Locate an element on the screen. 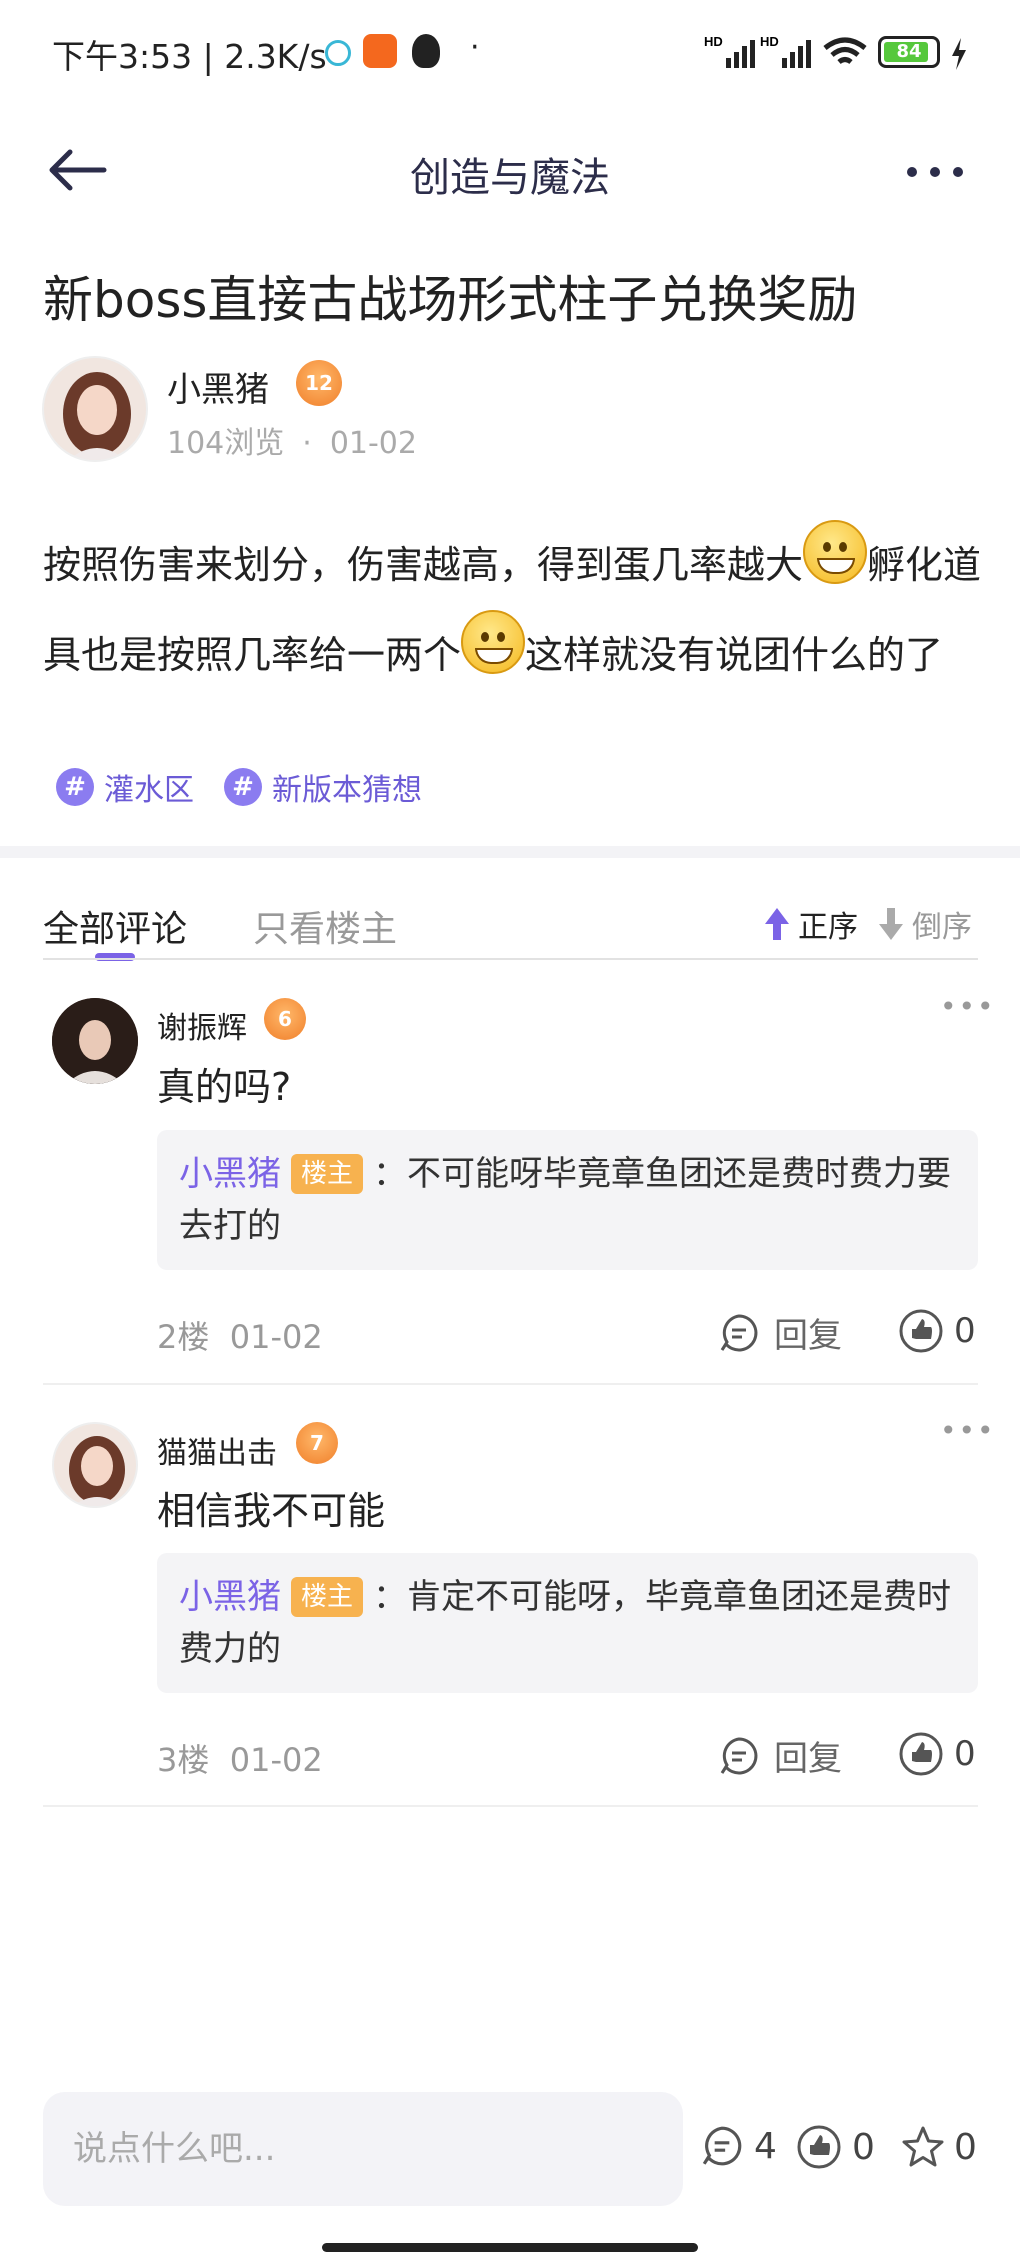 Image resolution: width=1020 pixels, height=2267 pixels. sort-asc-button: 正序 is located at coordinates (810, 924).